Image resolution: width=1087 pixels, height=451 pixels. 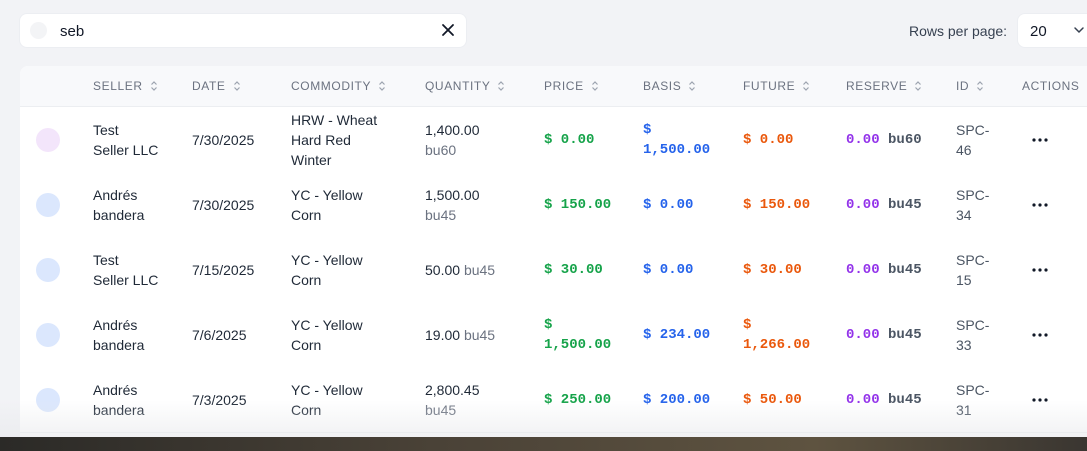 I want to click on future-cell: $1,266.00, so click(x=776, y=335).